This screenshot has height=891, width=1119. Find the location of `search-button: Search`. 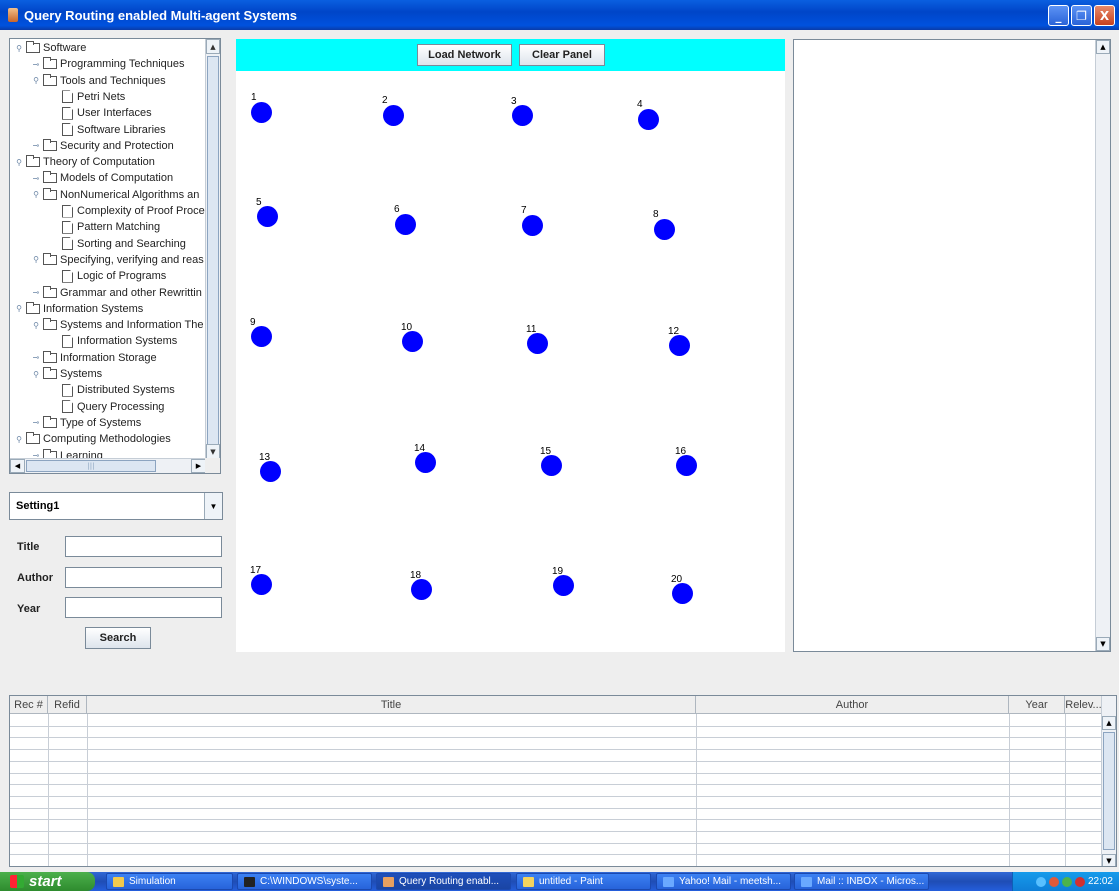

search-button: Search is located at coordinates (118, 638).